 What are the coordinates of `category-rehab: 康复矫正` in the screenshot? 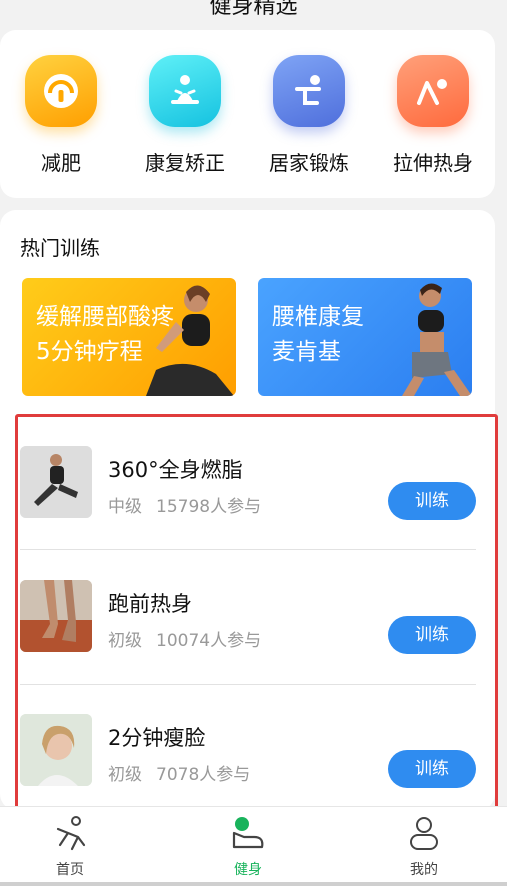 It's located at (185, 115).